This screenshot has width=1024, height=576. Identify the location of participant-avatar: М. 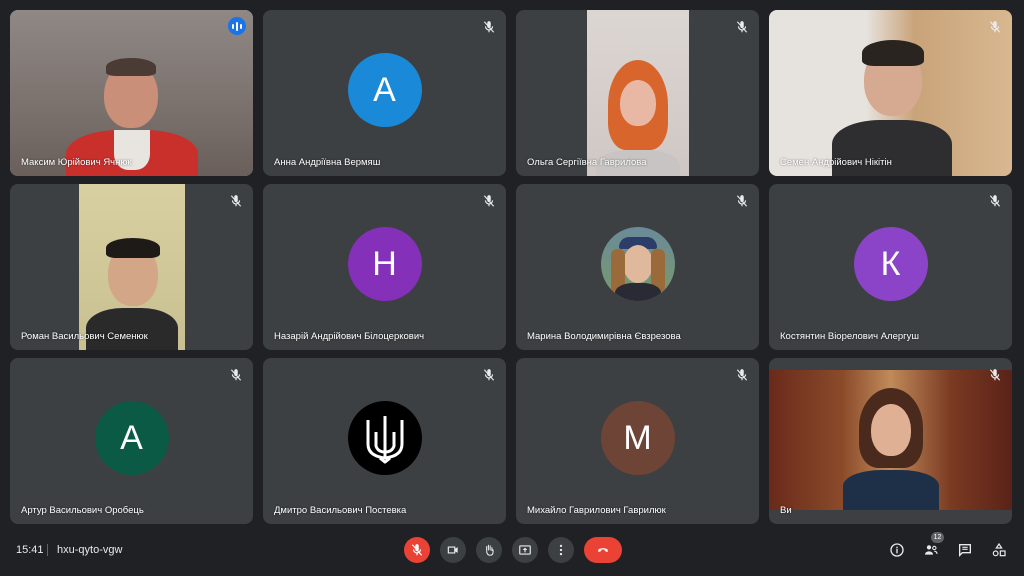
(637, 438).